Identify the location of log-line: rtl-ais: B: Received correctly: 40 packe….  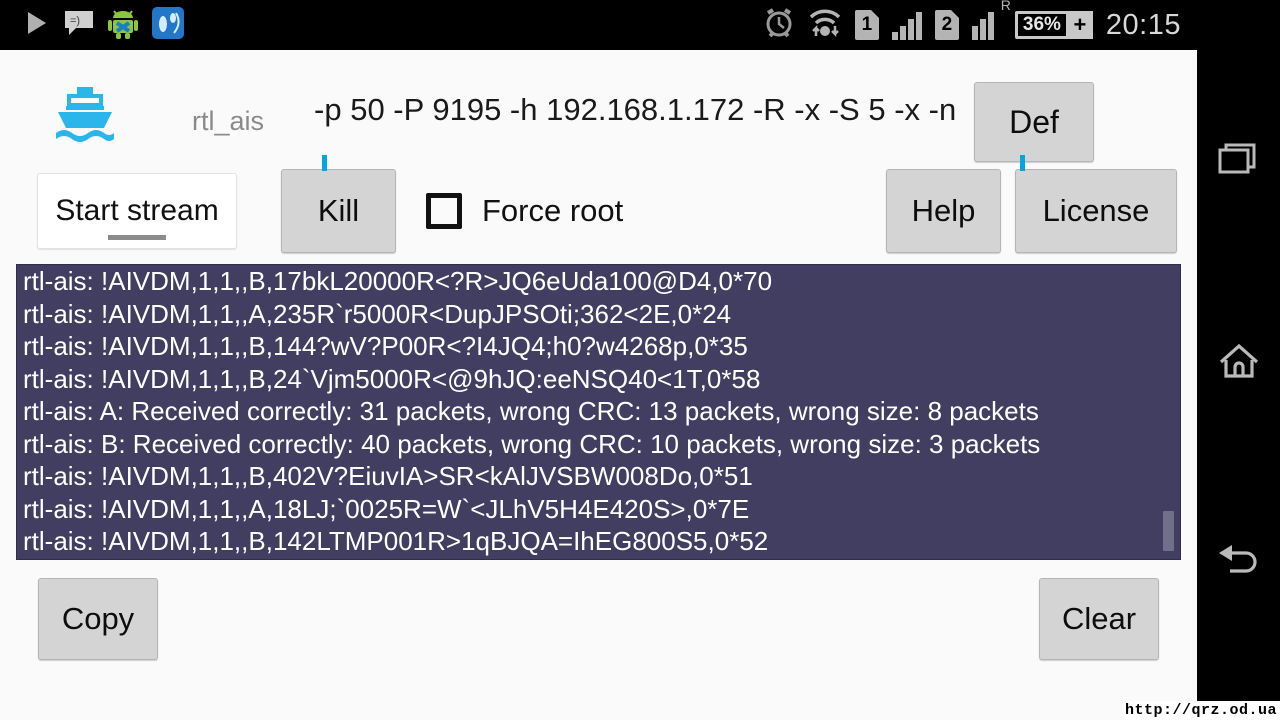
(532, 443).